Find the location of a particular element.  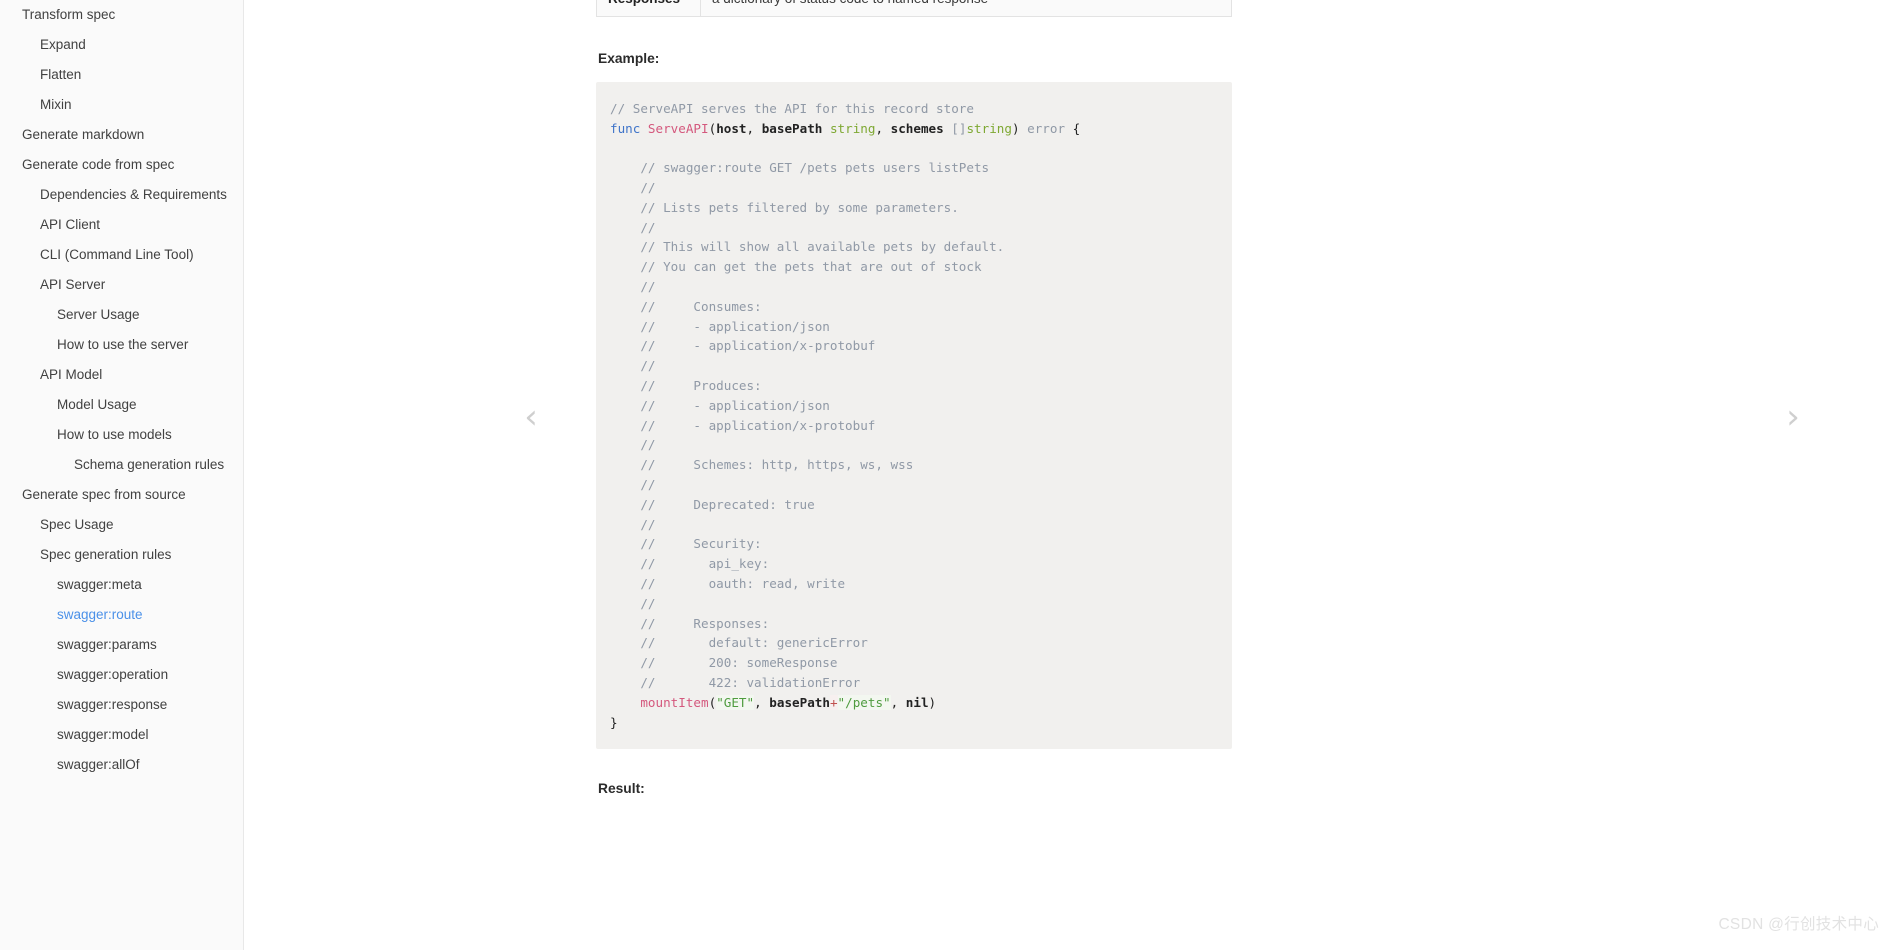

code-line: // Schemes: http, https, ws, wss is located at coordinates (761, 464).